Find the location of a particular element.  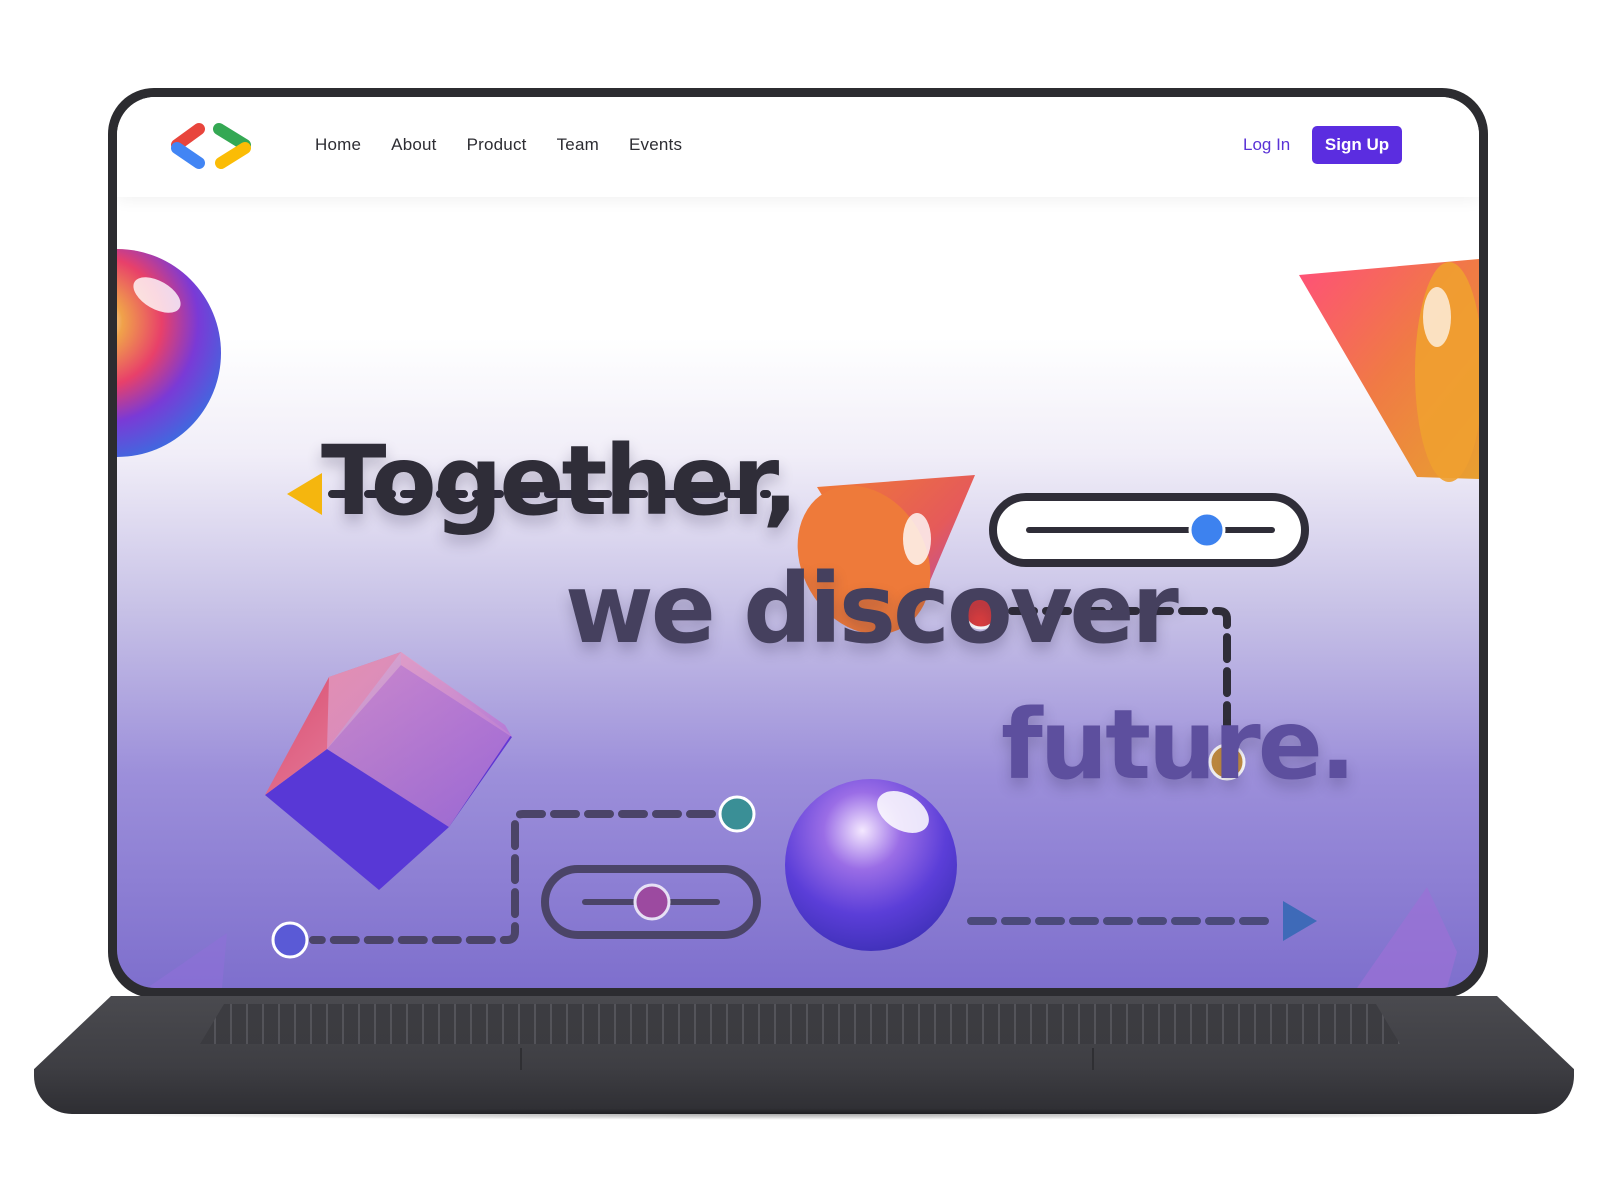

slider-knob-purple is located at coordinates (652, 902).